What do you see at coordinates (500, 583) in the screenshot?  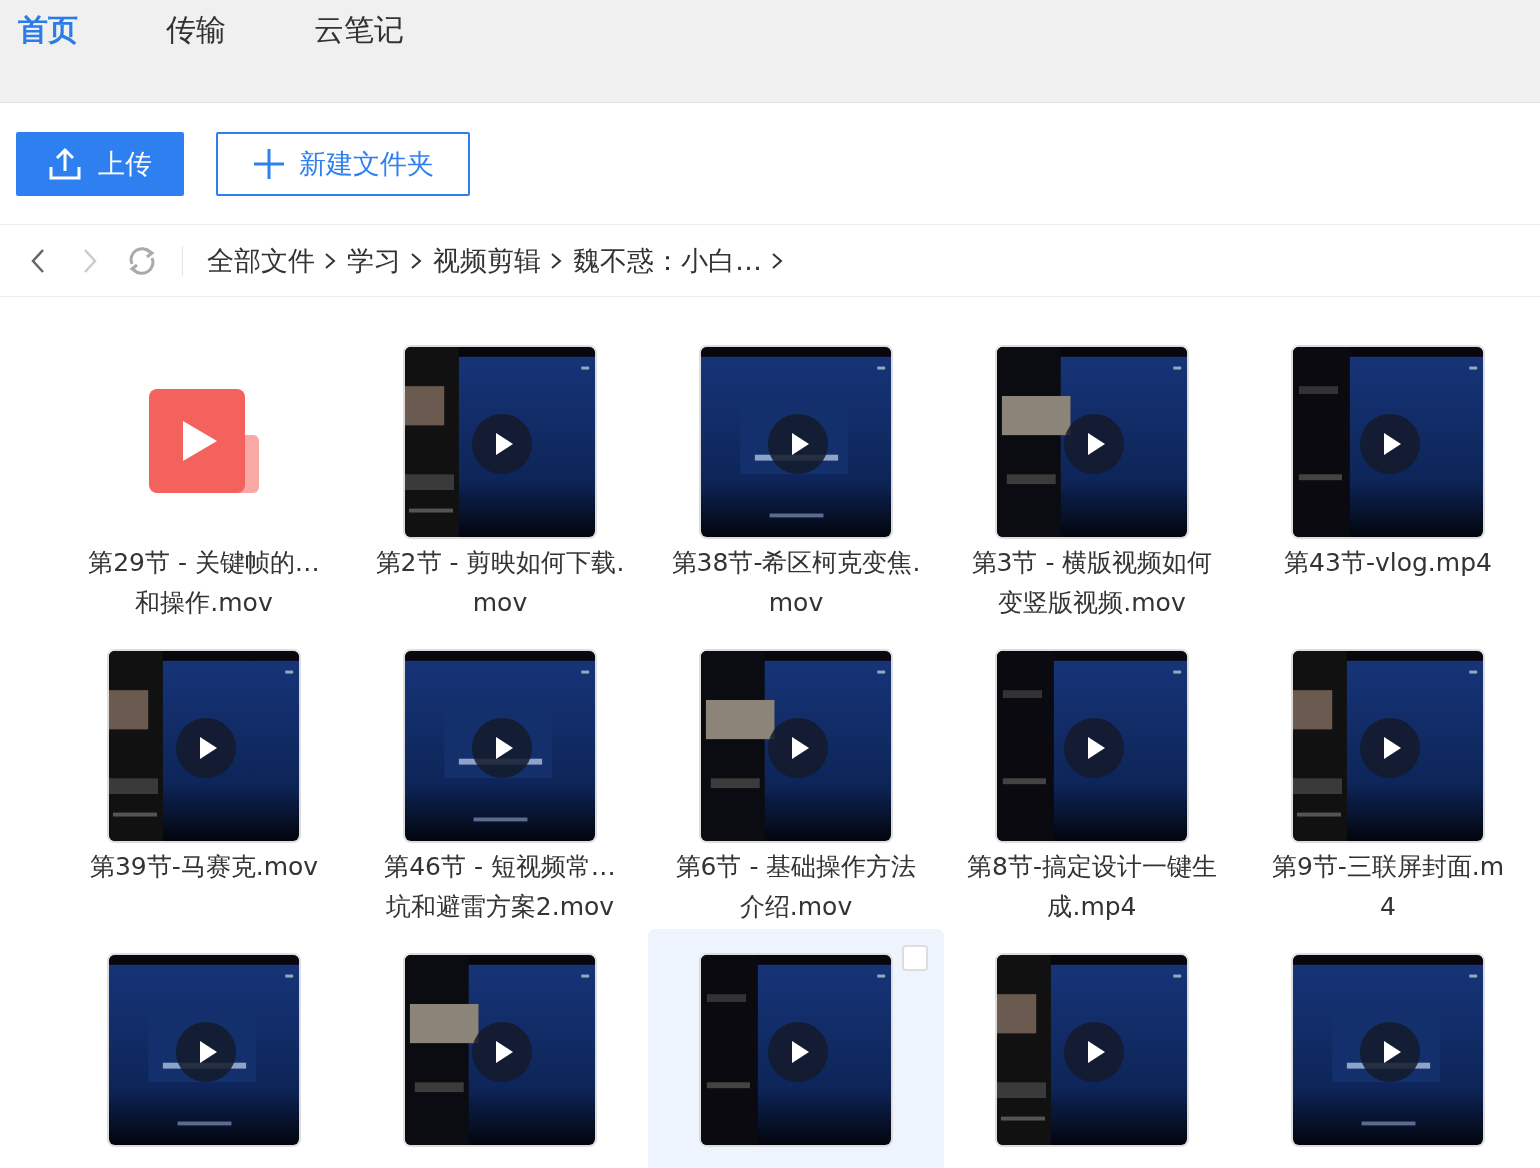 I see `file-name: 第2节 - 剪映如何下载. mov` at bounding box center [500, 583].